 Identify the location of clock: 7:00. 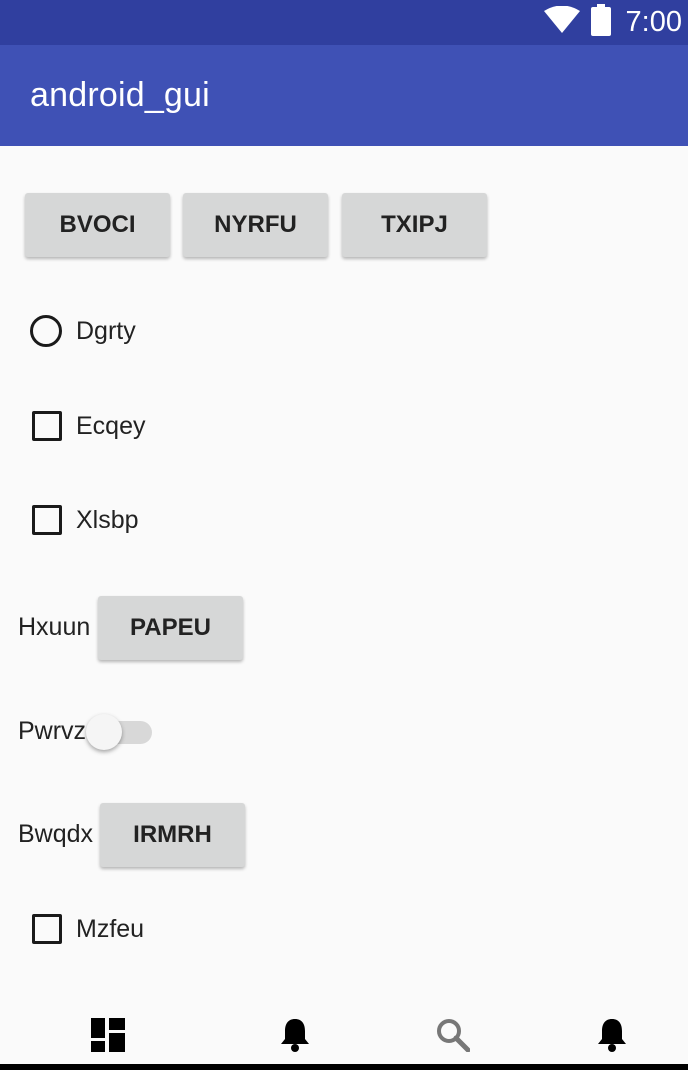
(653, 22).